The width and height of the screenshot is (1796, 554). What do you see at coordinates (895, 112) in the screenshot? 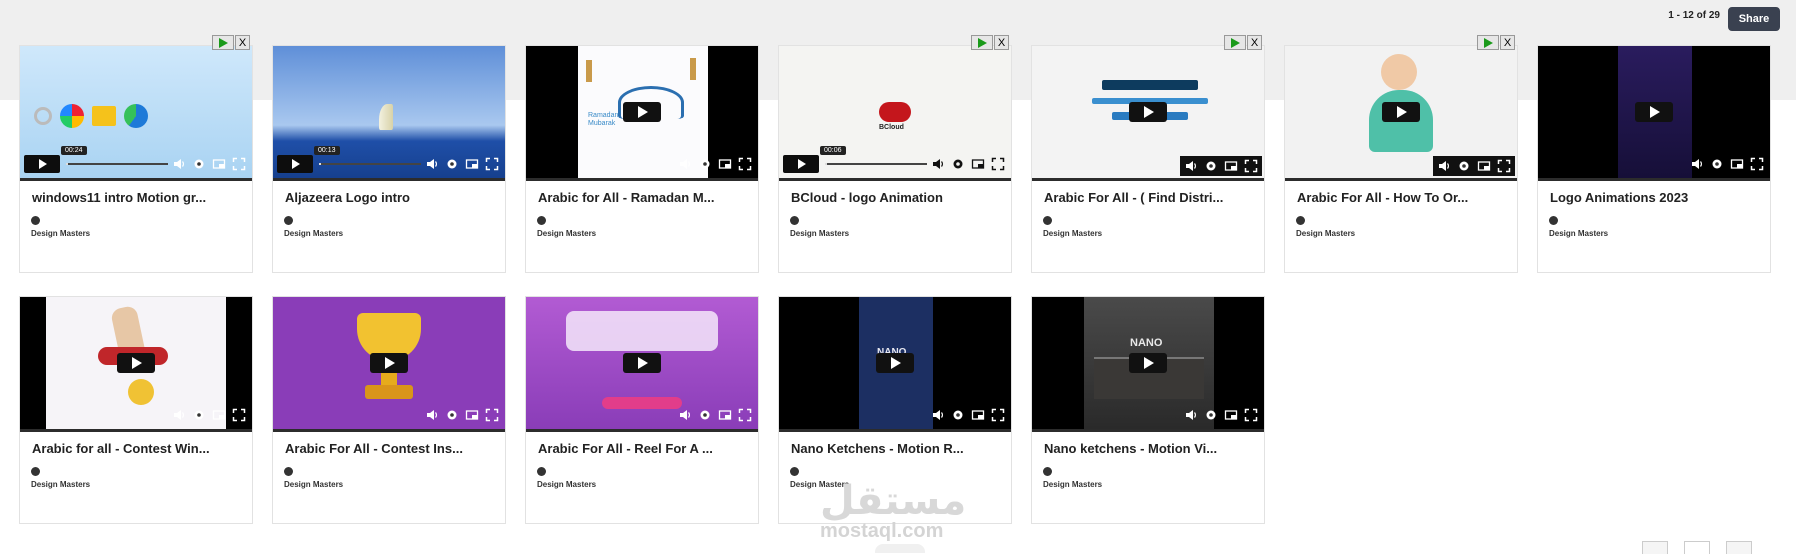
I see `video-player: BCloud 00:06` at bounding box center [895, 112].